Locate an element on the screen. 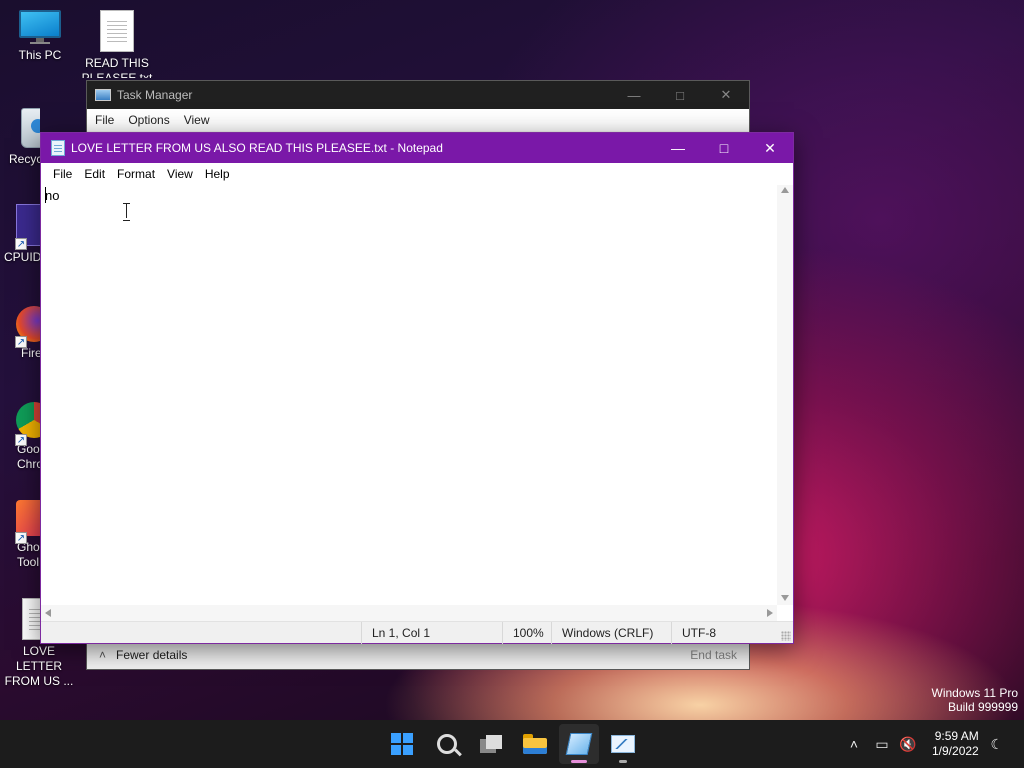  status-position: Ln 1, Col 1 is located at coordinates (431, 632).